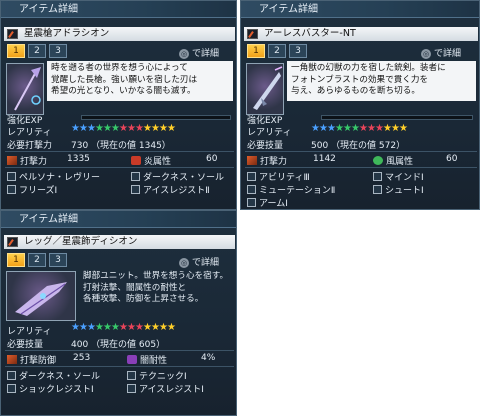 The width and height of the screenshot is (480, 416). Describe the element at coordinates (324, 159) in the screenshot. I see `attack-value: 1142` at that location.